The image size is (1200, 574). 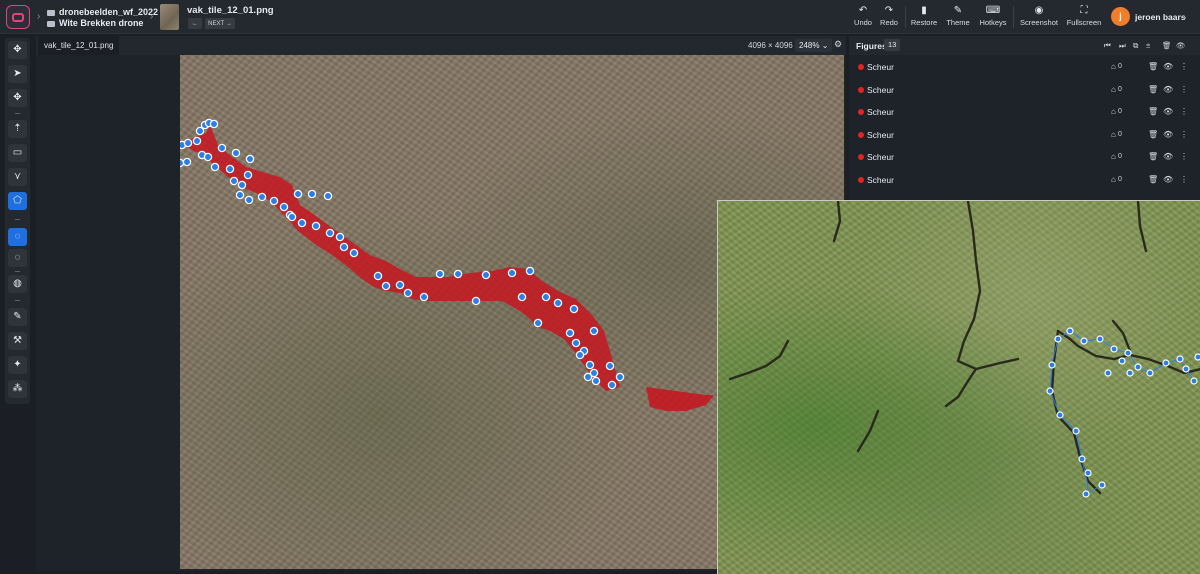 I want to click on smart-tool-remove-icon: ◌, so click(x=17, y=258).